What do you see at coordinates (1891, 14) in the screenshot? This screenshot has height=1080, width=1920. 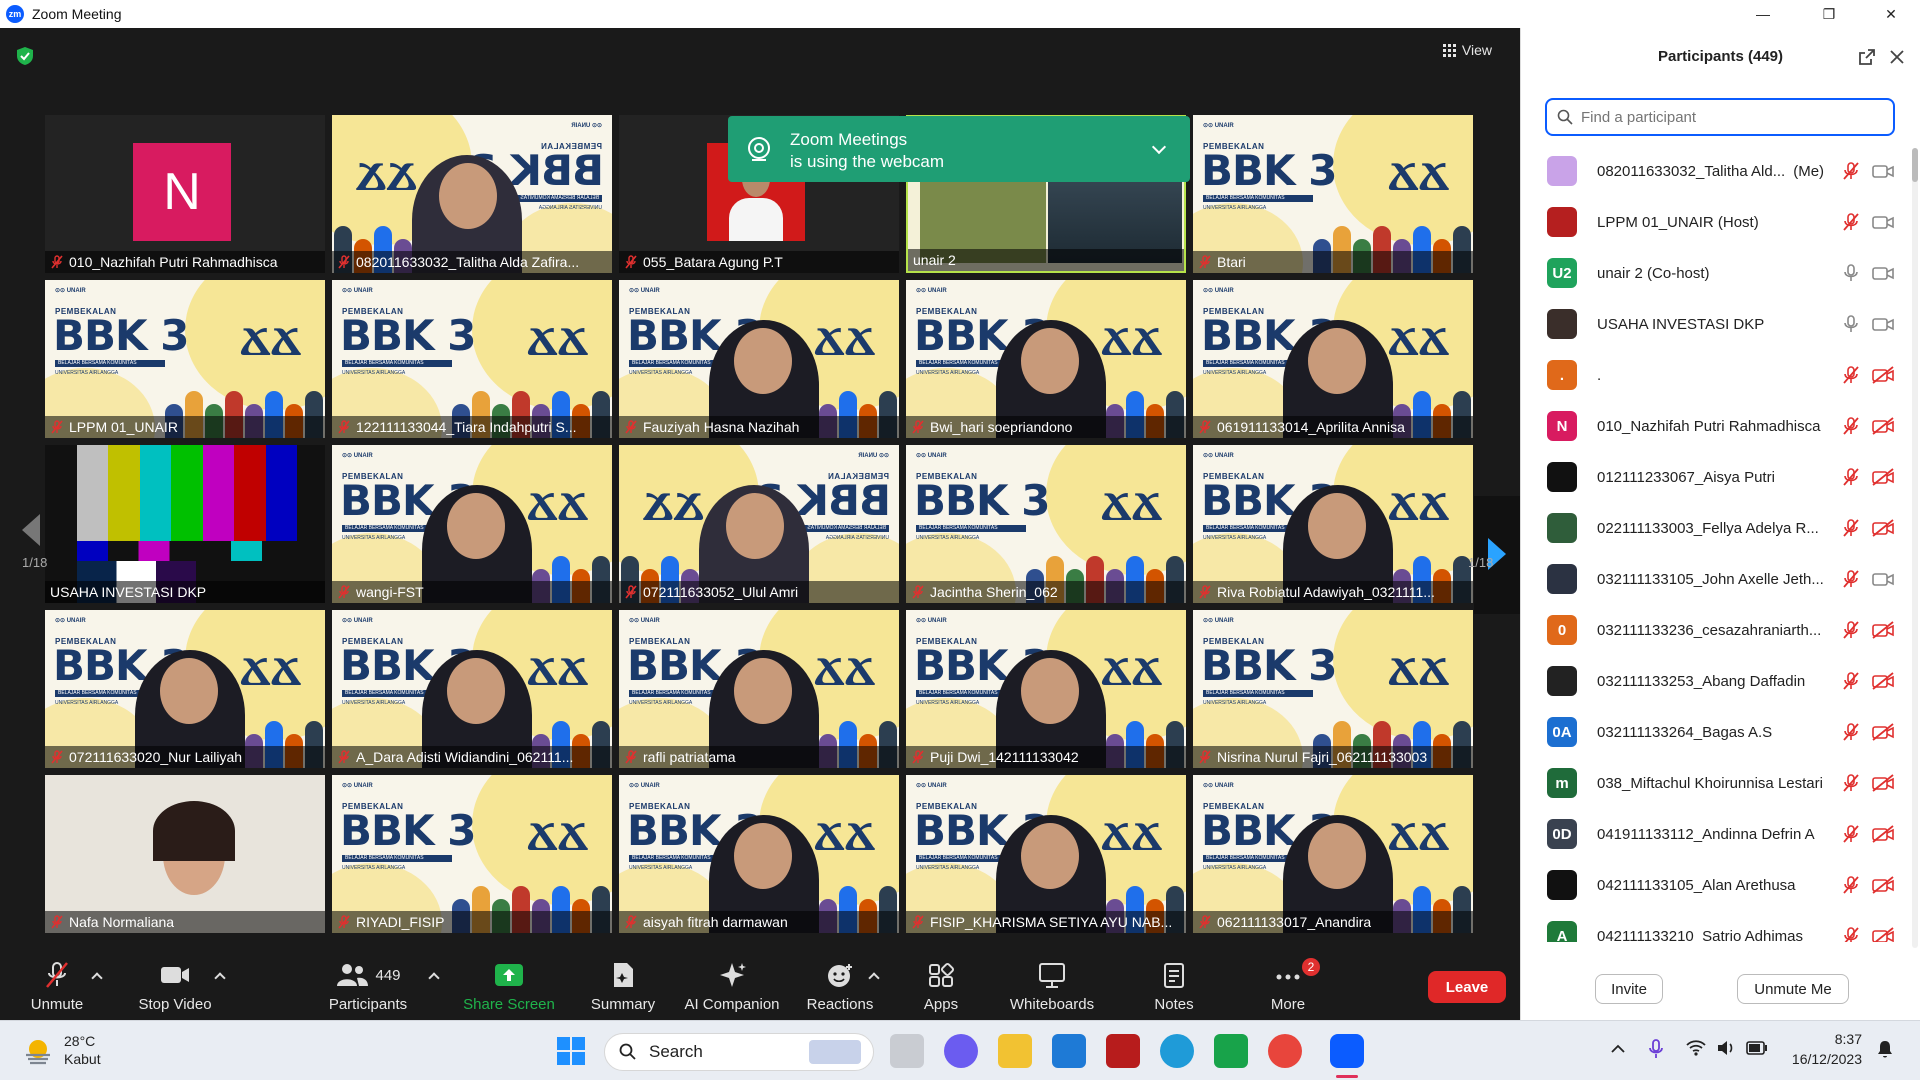 I see `close-window-button: ✕` at bounding box center [1891, 14].